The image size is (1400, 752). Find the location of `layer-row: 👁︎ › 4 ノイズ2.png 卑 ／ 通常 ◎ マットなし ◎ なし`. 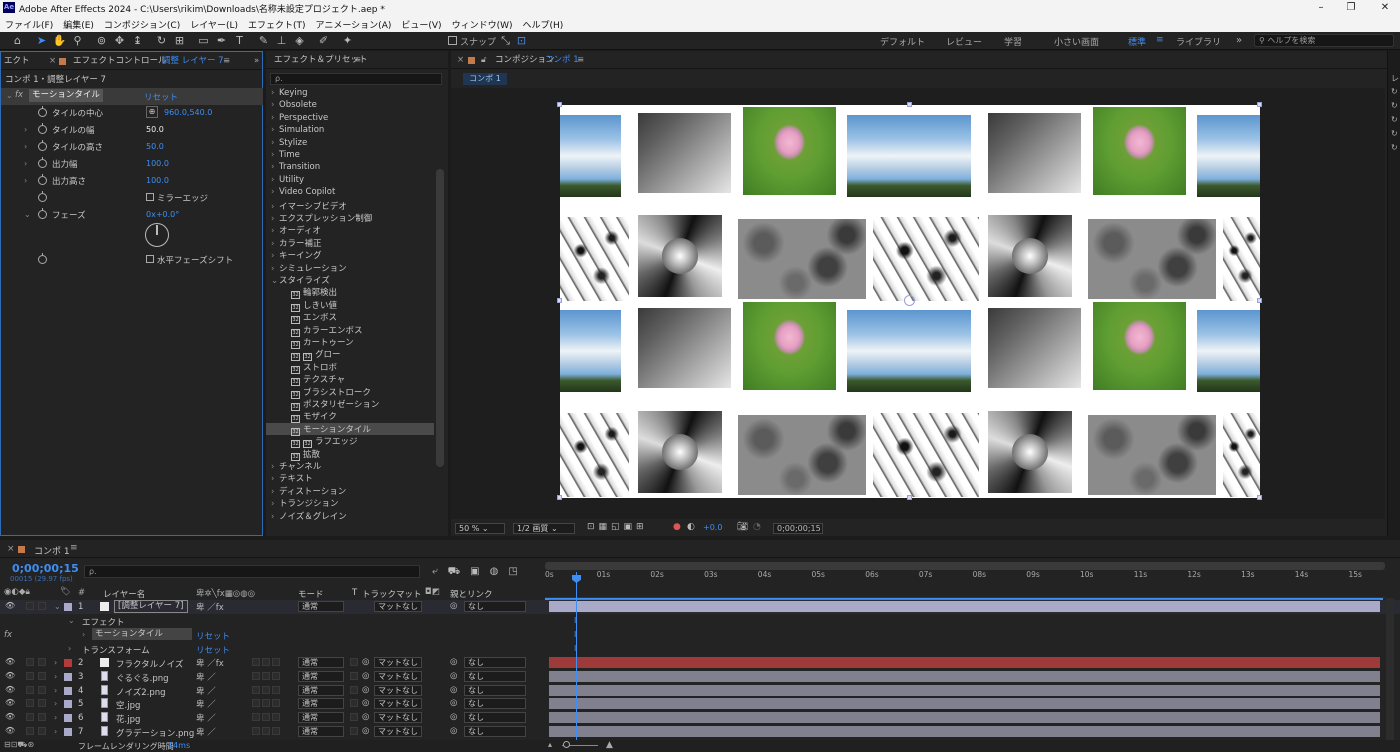

layer-row: 👁︎ › 4 ノイズ2.png 卑 ／ 通常 ◎ マットなし ◎ なし is located at coordinates (700, 691).